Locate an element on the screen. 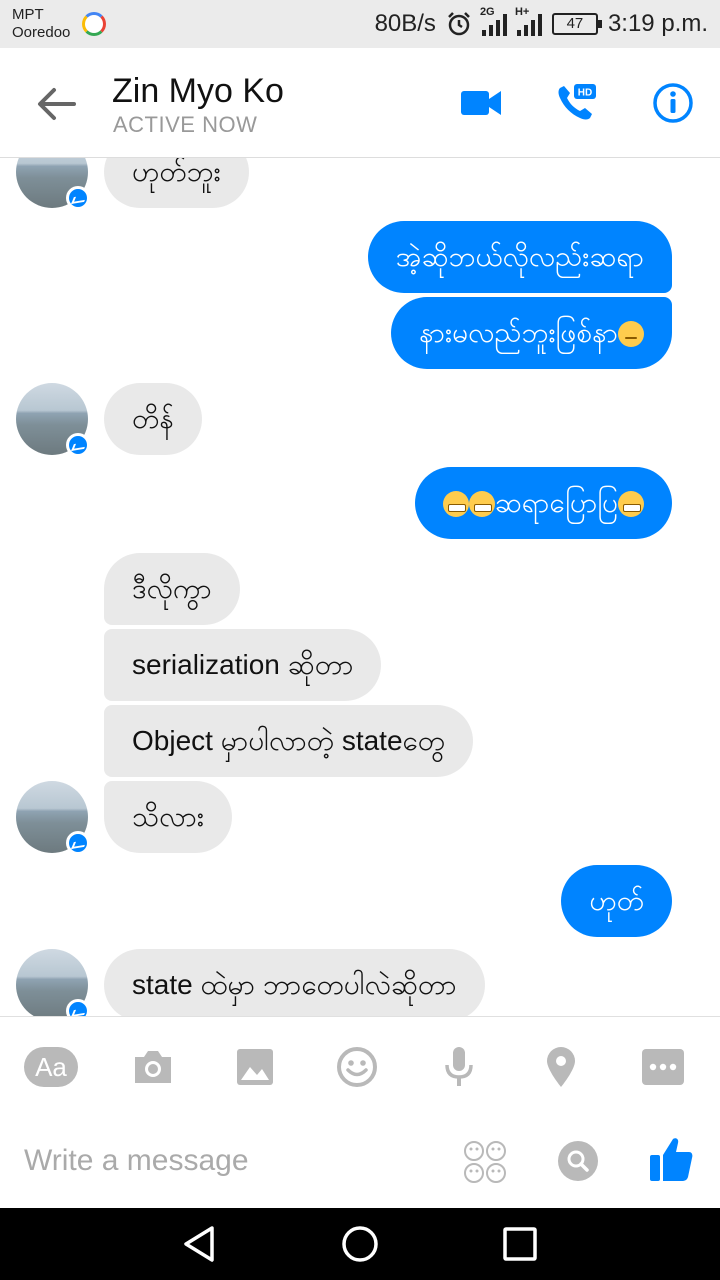 The image size is (720, 1280). message-text: state ထဲမှာ ဘာတေပါလဲဆိုတာ is located at coordinates (294, 984).